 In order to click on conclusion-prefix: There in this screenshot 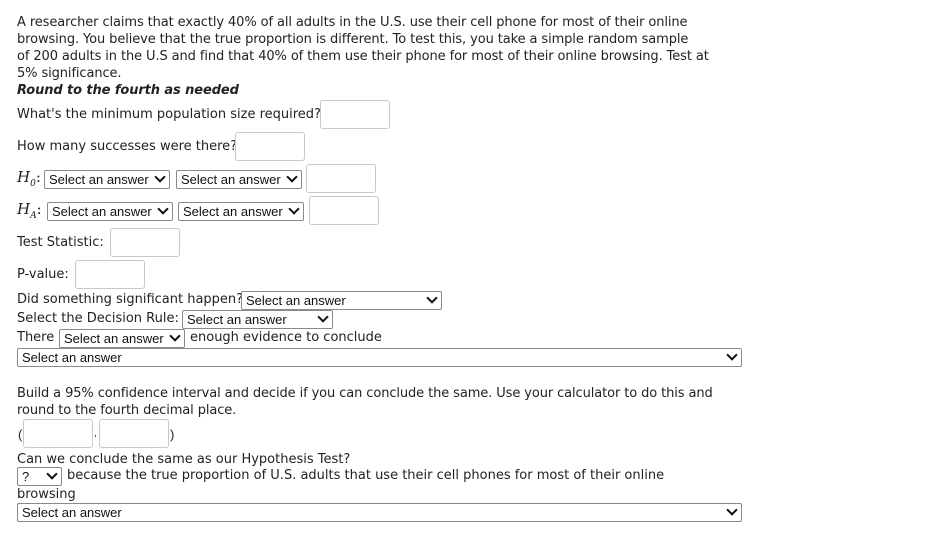, I will do `click(36, 337)`.